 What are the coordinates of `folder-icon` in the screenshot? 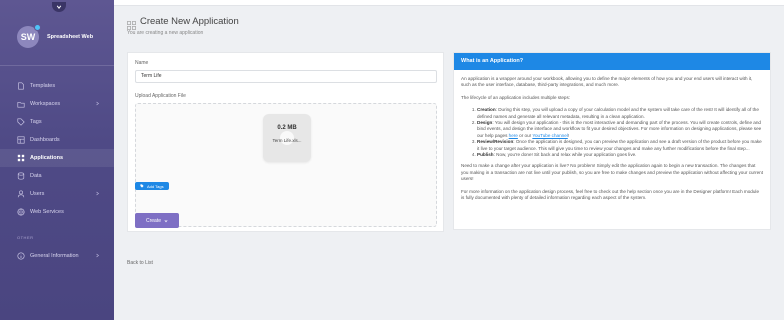 It's located at (21, 104).